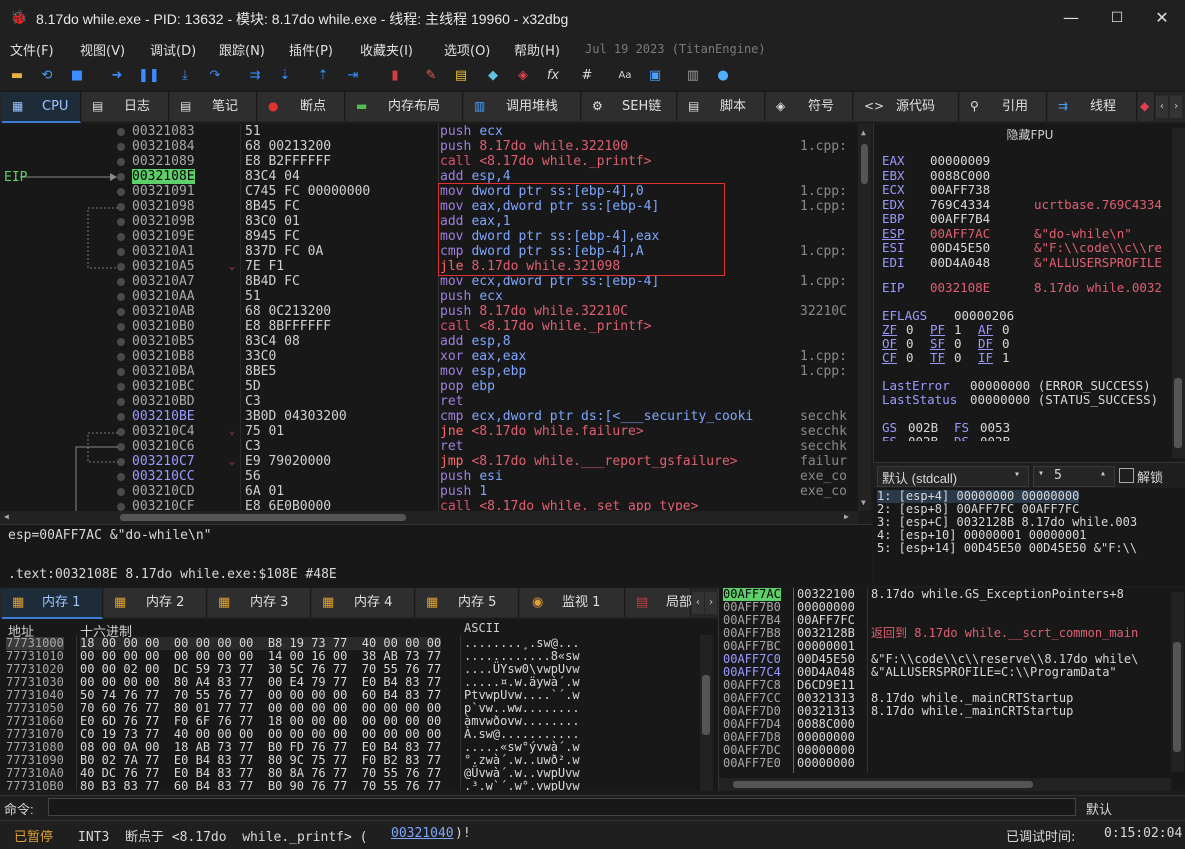 This screenshot has height=849, width=1185. What do you see at coordinates (117, 76) in the screenshot?
I see `run-icon: ➜` at bounding box center [117, 76].